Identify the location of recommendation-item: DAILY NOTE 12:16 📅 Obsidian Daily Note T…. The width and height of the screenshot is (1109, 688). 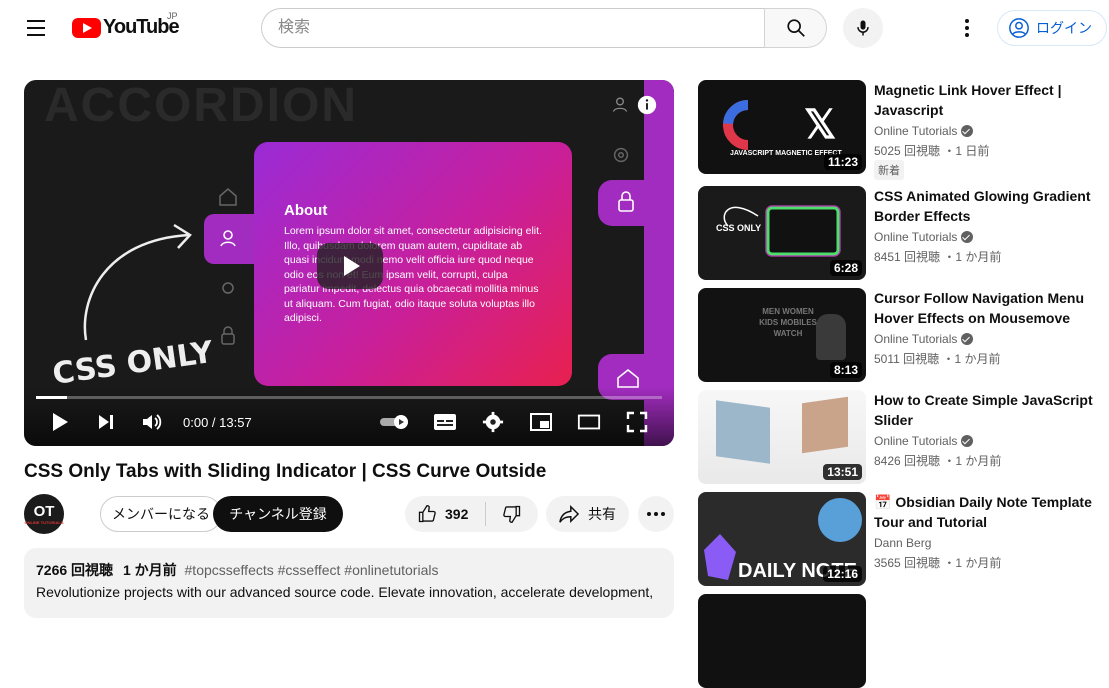
(903, 539).